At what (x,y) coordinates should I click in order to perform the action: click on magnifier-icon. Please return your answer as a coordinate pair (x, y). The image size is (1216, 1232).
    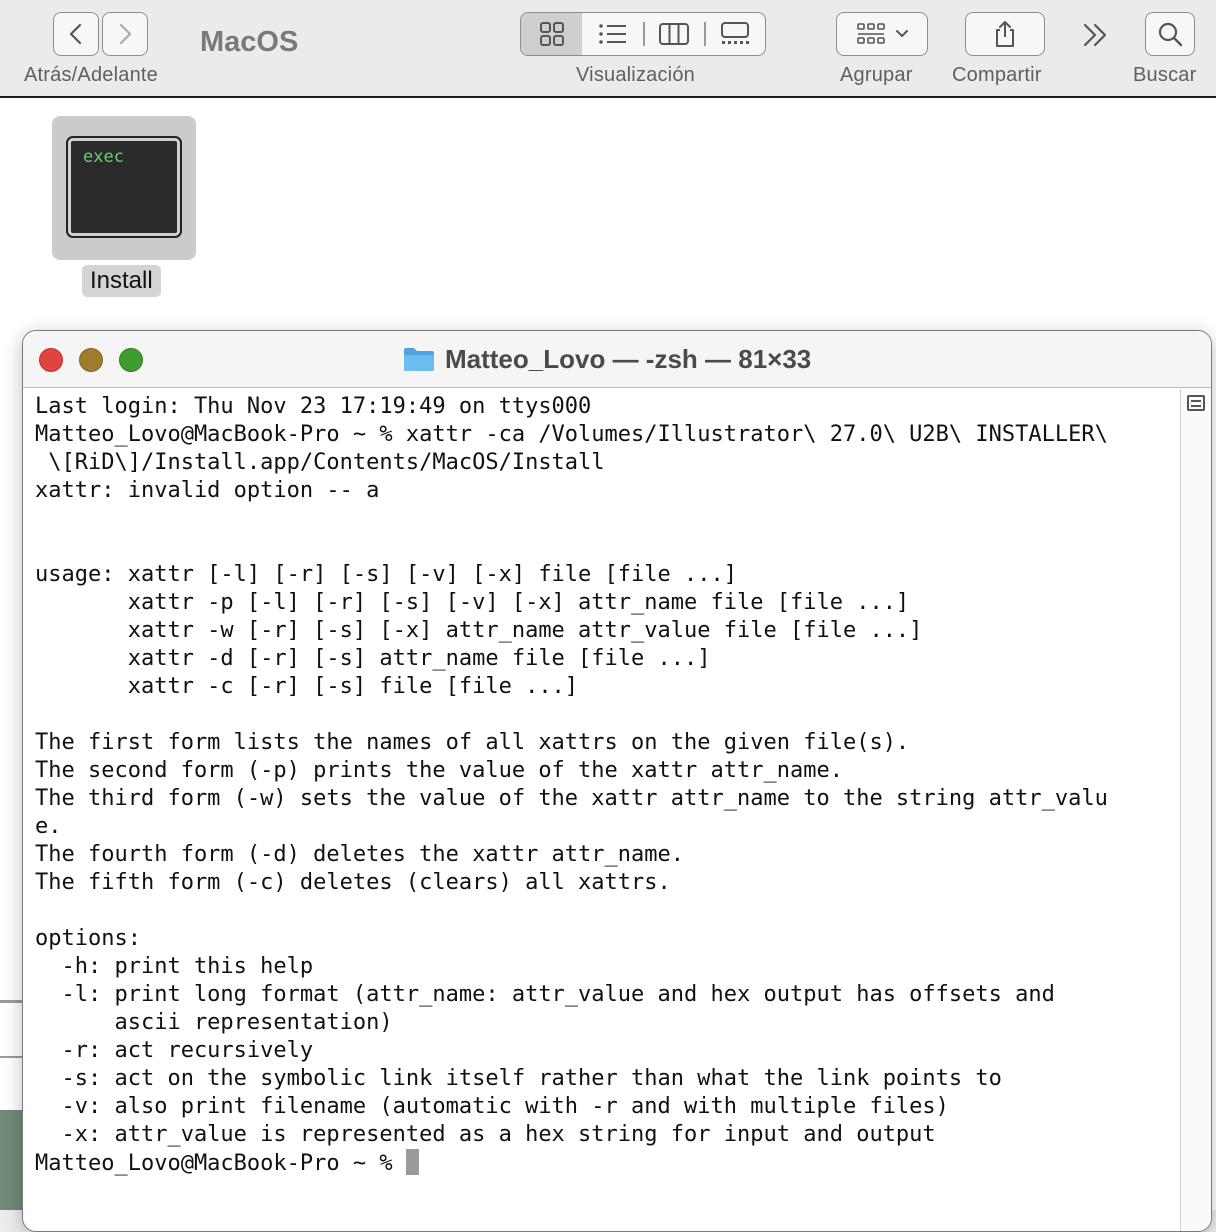
    Looking at the image, I should click on (1170, 34).